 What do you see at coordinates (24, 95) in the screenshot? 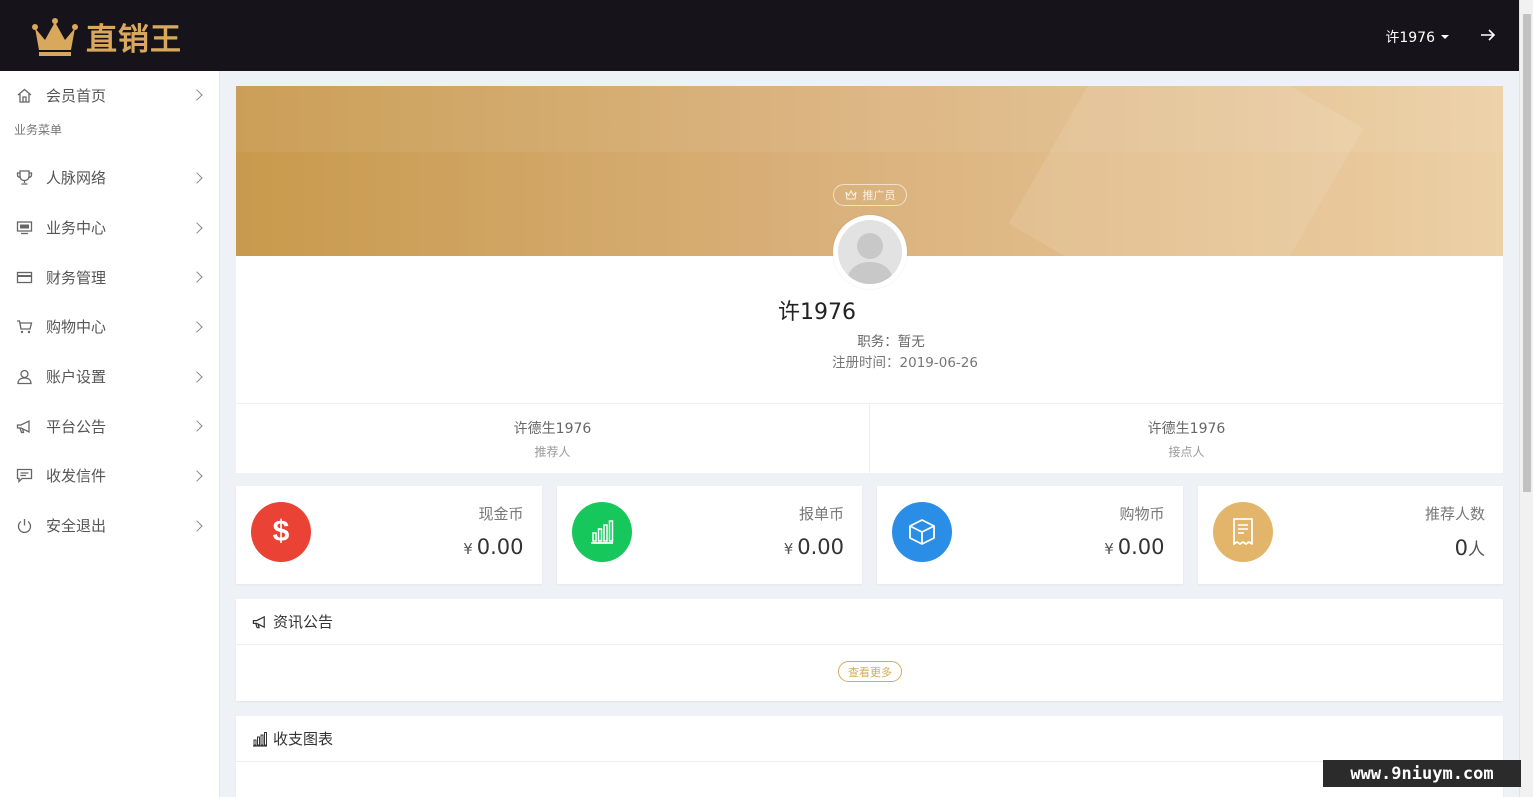
I see `home-icon` at bounding box center [24, 95].